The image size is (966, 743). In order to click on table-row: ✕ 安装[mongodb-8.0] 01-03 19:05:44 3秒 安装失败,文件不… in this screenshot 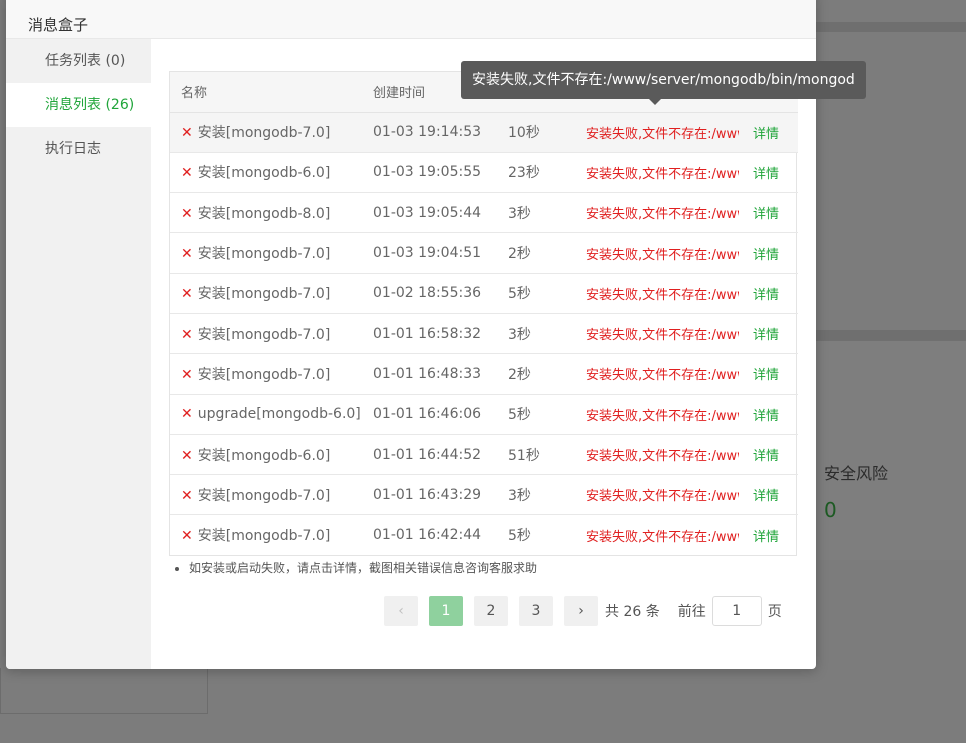, I will do `click(484, 213)`.